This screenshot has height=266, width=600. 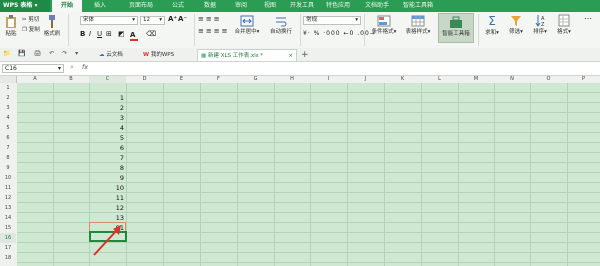 I want to click on cell-C3: 2, so click(x=108, y=108).